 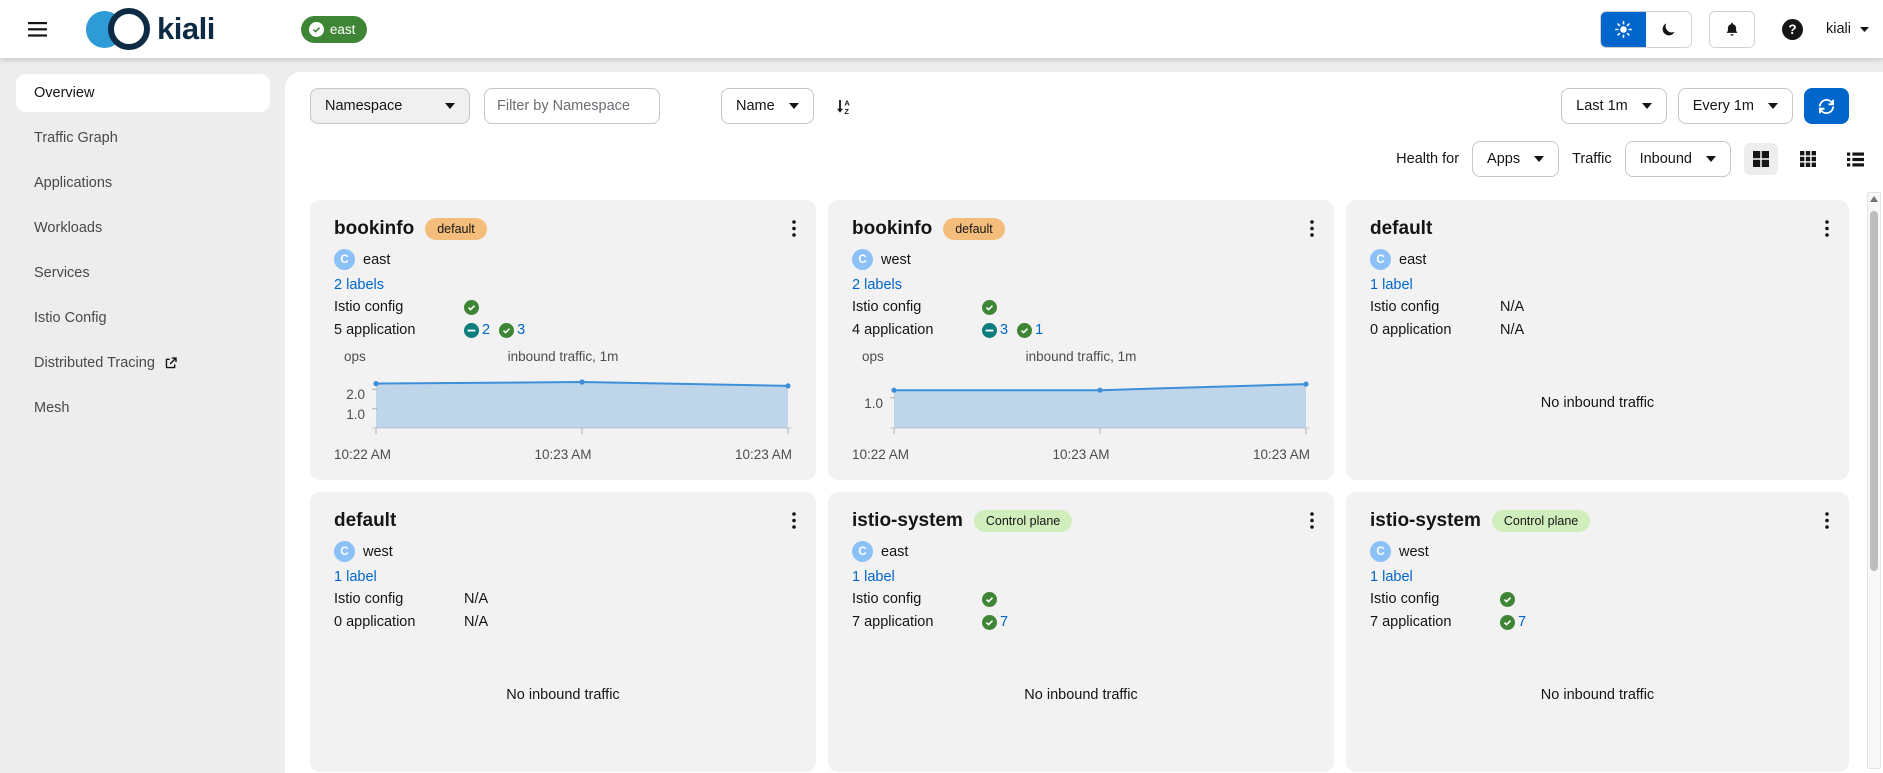 I want to click on notifications-button, so click(x=1732, y=29).